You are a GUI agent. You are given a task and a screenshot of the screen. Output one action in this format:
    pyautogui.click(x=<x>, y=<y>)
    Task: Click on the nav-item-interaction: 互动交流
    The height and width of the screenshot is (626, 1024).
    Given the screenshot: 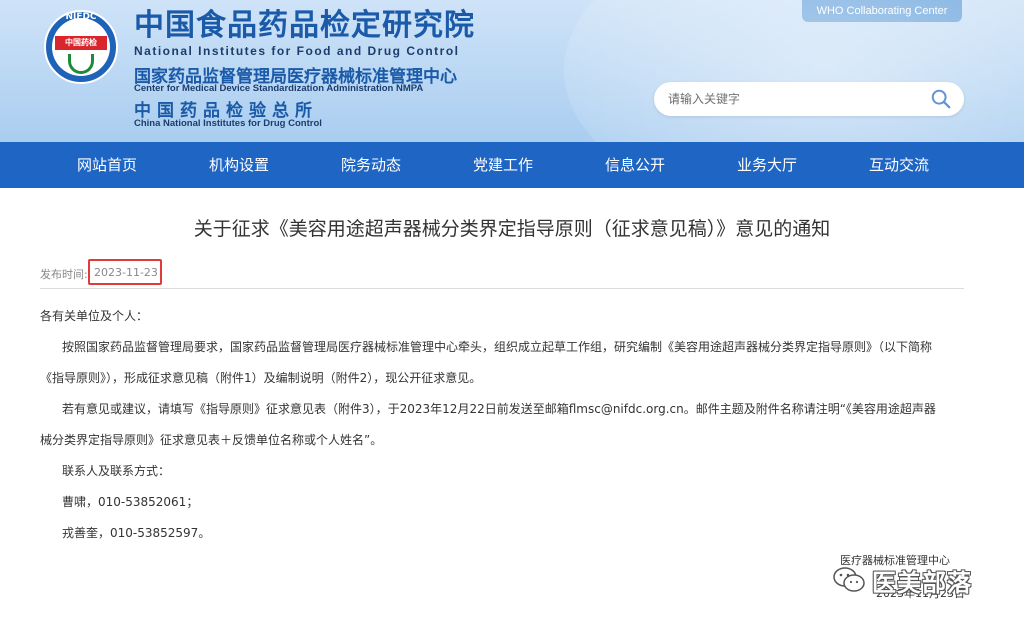 What is the action you would take?
    pyautogui.click(x=899, y=165)
    